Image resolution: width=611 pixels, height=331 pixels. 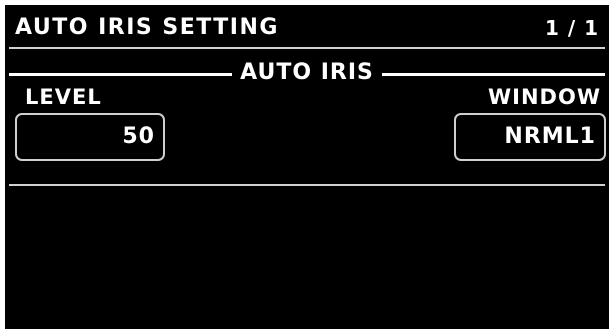 What do you see at coordinates (90, 137) in the screenshot?
I see `level-value-box: 50` at bounding box center [90, 137].